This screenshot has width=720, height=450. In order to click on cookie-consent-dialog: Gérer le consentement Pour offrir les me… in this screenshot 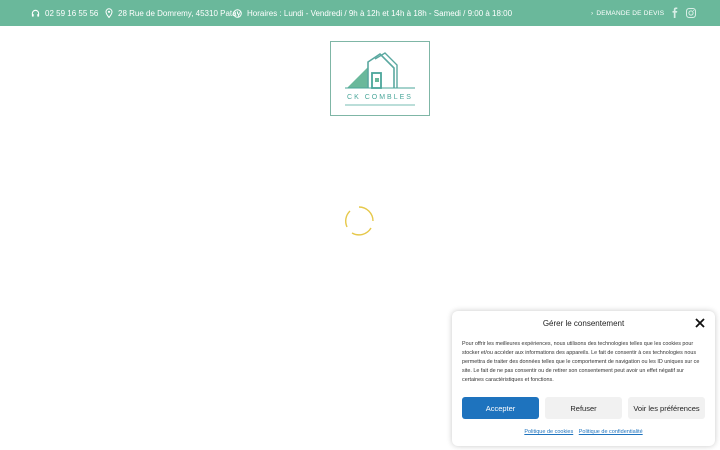, I will do `click(583, 378)`.